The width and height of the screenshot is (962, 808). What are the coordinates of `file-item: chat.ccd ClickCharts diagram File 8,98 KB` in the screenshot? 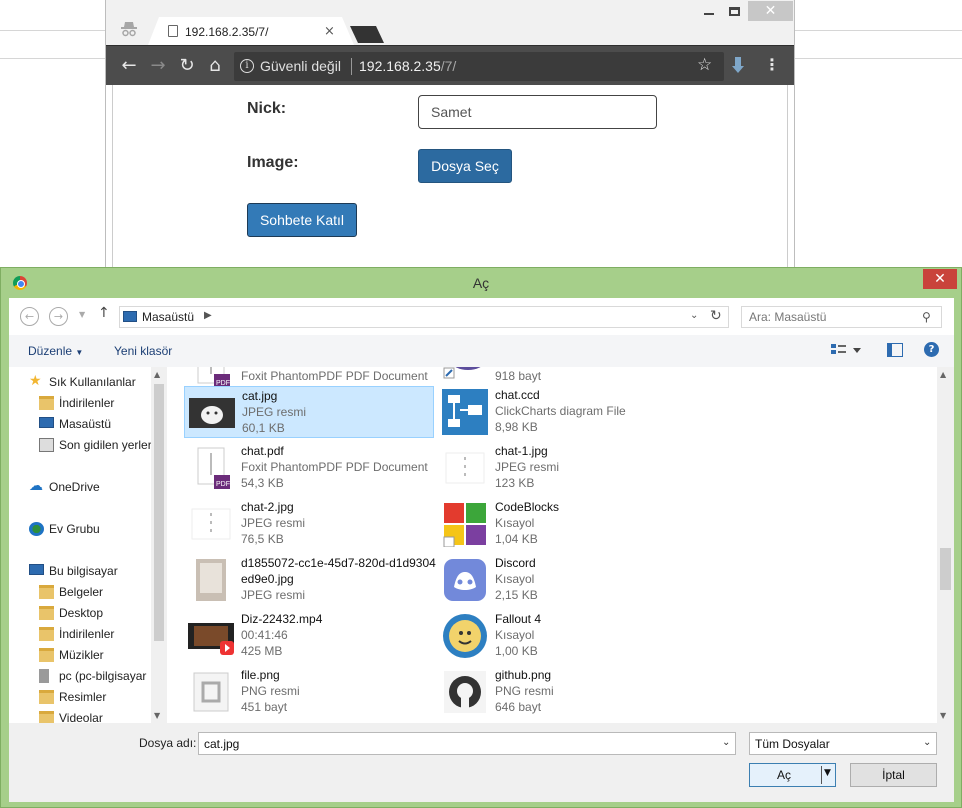 It's located at (563, 412).